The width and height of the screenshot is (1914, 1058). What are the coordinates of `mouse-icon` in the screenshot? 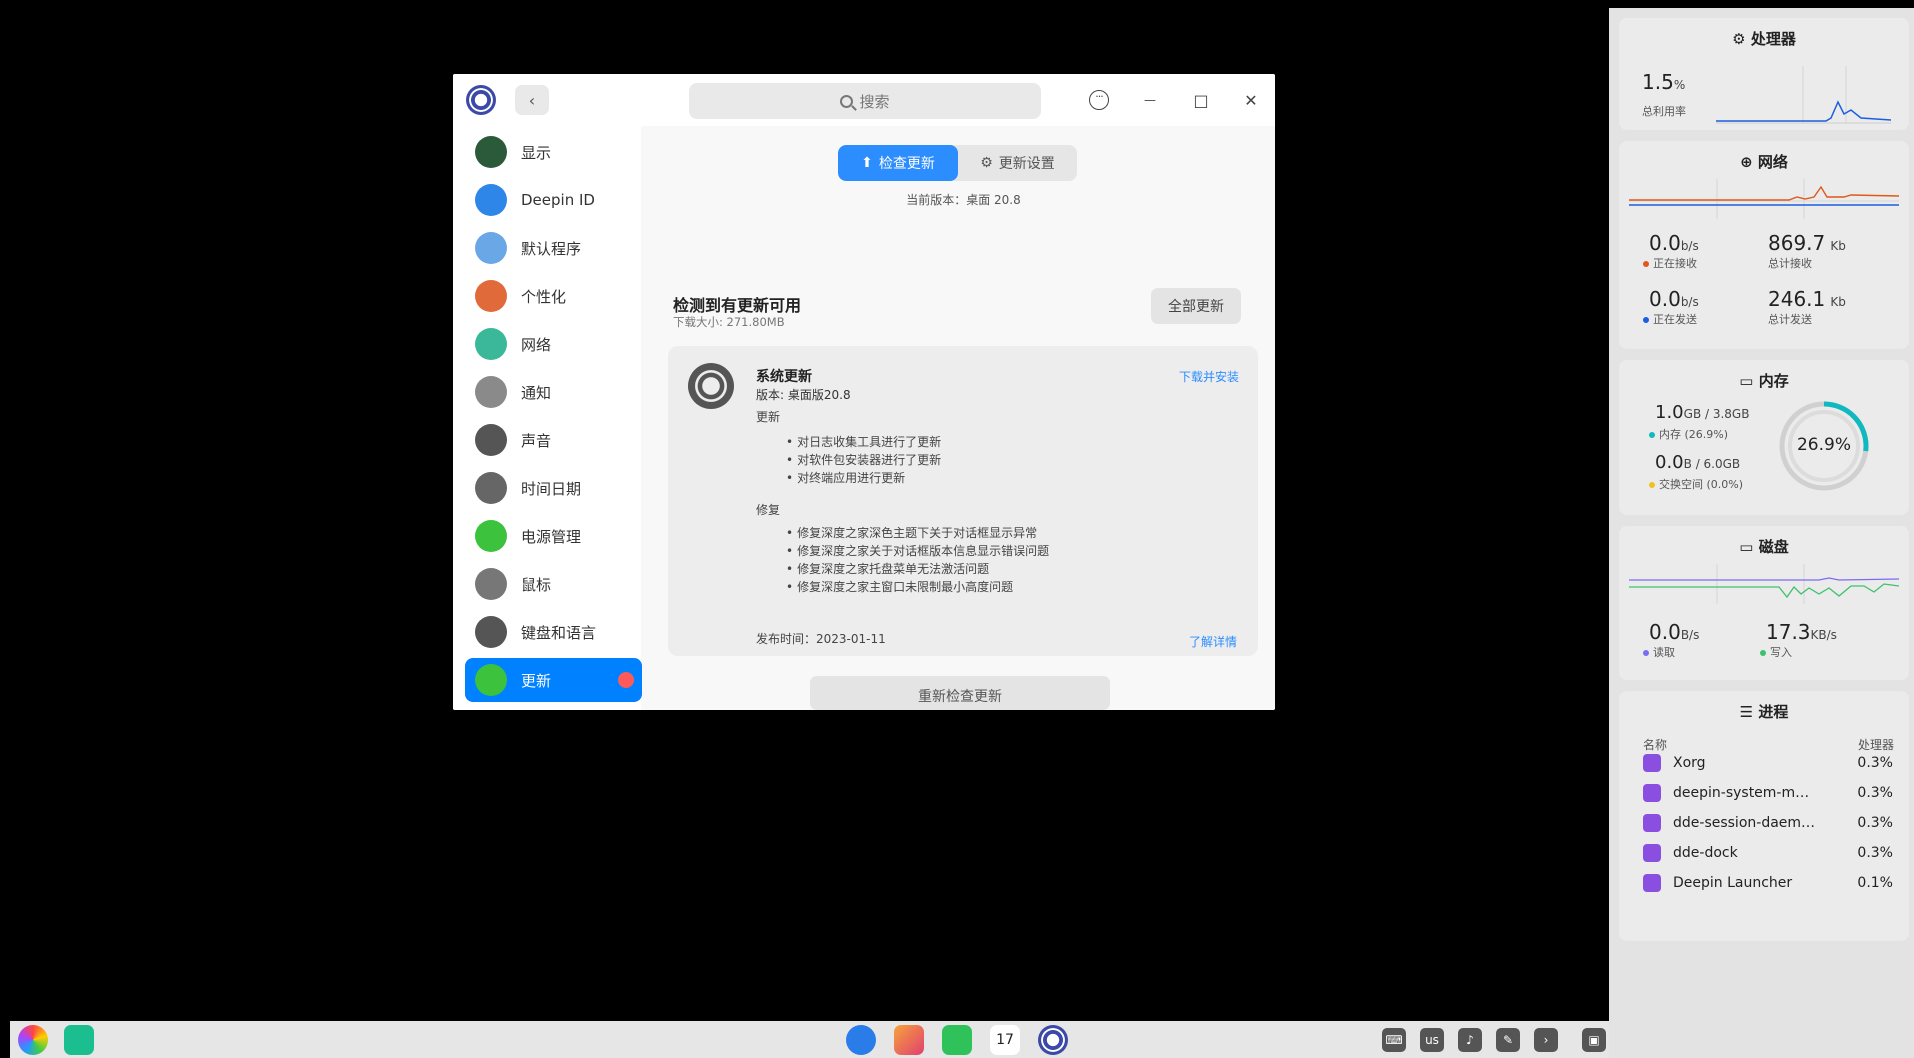 It's located at (491, 584).